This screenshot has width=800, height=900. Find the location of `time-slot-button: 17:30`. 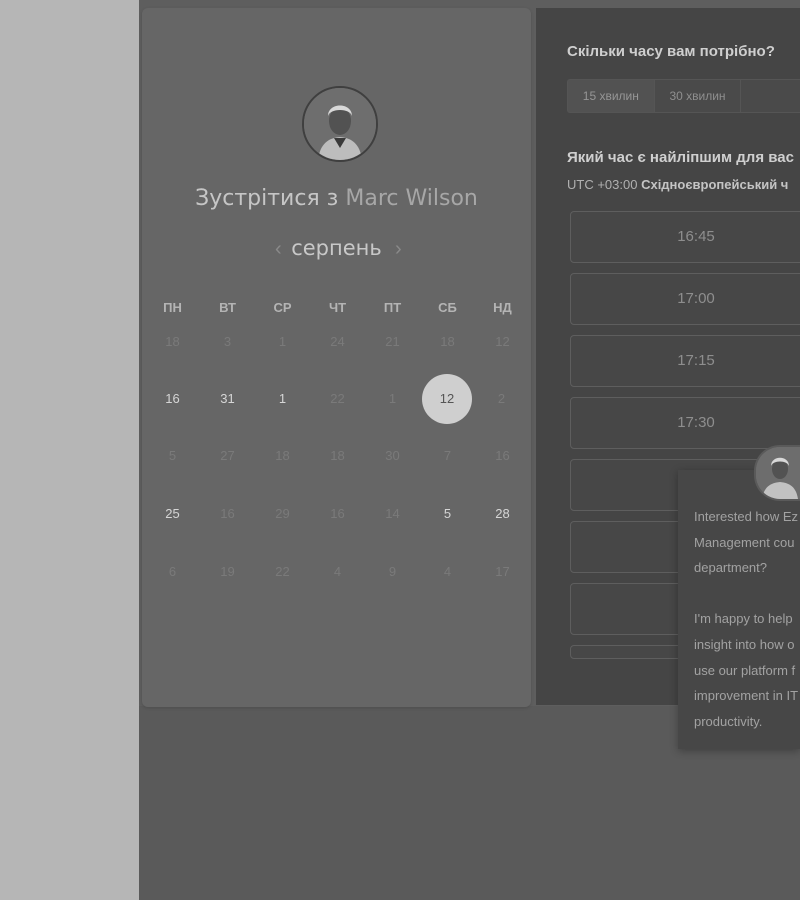

time-slot-button: 17:30 is located at coordinates (685, 423).